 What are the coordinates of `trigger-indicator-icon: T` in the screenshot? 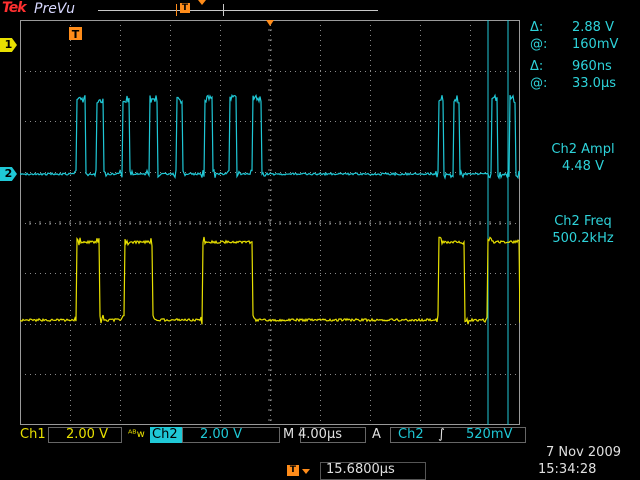 It's located at (185, 8).